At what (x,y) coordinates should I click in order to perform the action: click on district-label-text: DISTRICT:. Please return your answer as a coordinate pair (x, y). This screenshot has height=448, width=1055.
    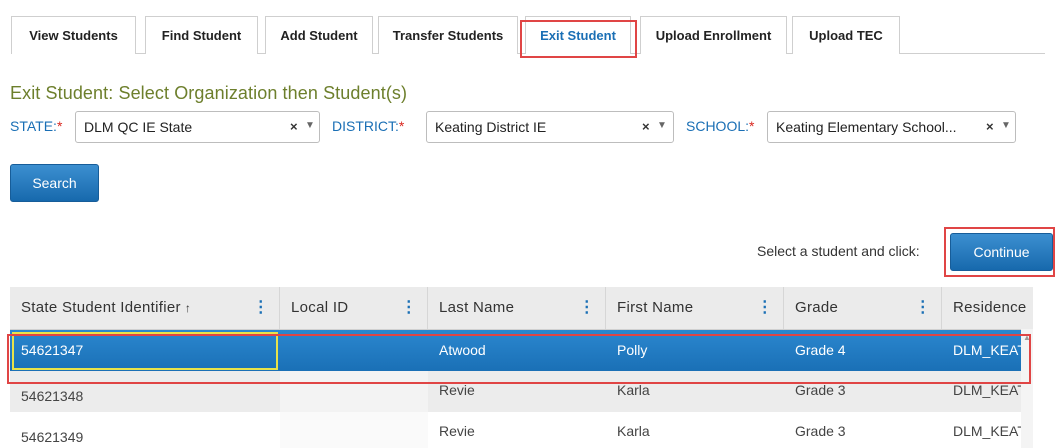
    Looking at the image, I should click on (365, 126).